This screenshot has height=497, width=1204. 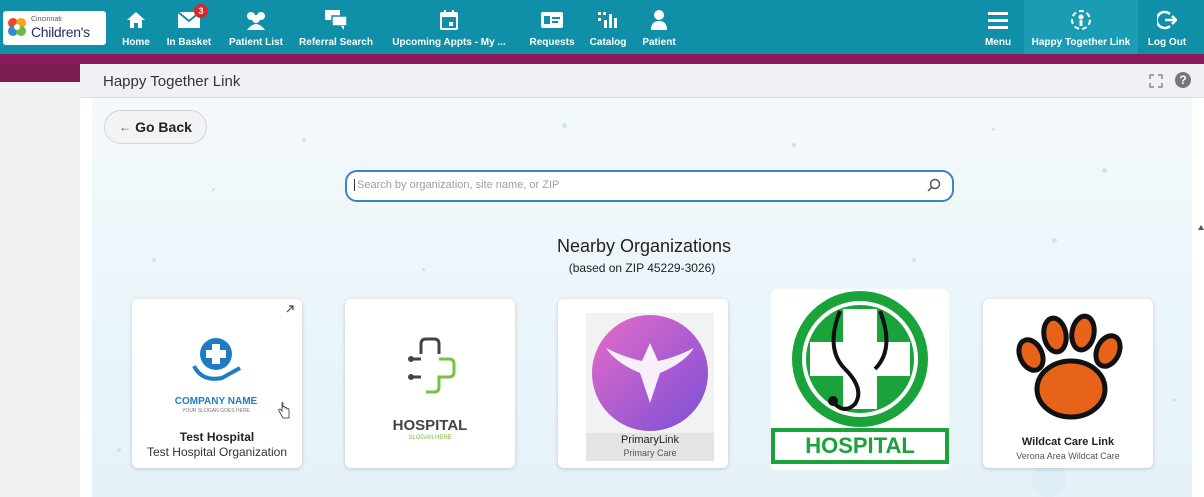 What do you see at coordinates (40, 280) in the screenshot?
I see `left-sidebar` at bounding box center [40, 280].